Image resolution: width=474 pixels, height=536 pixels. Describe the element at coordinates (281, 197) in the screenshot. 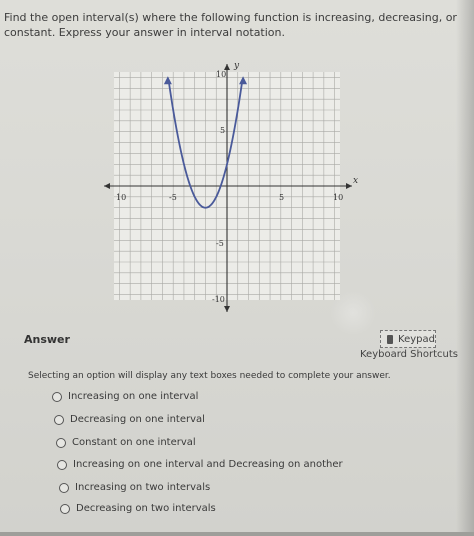

I see `x-tick-5: 5` at that location.